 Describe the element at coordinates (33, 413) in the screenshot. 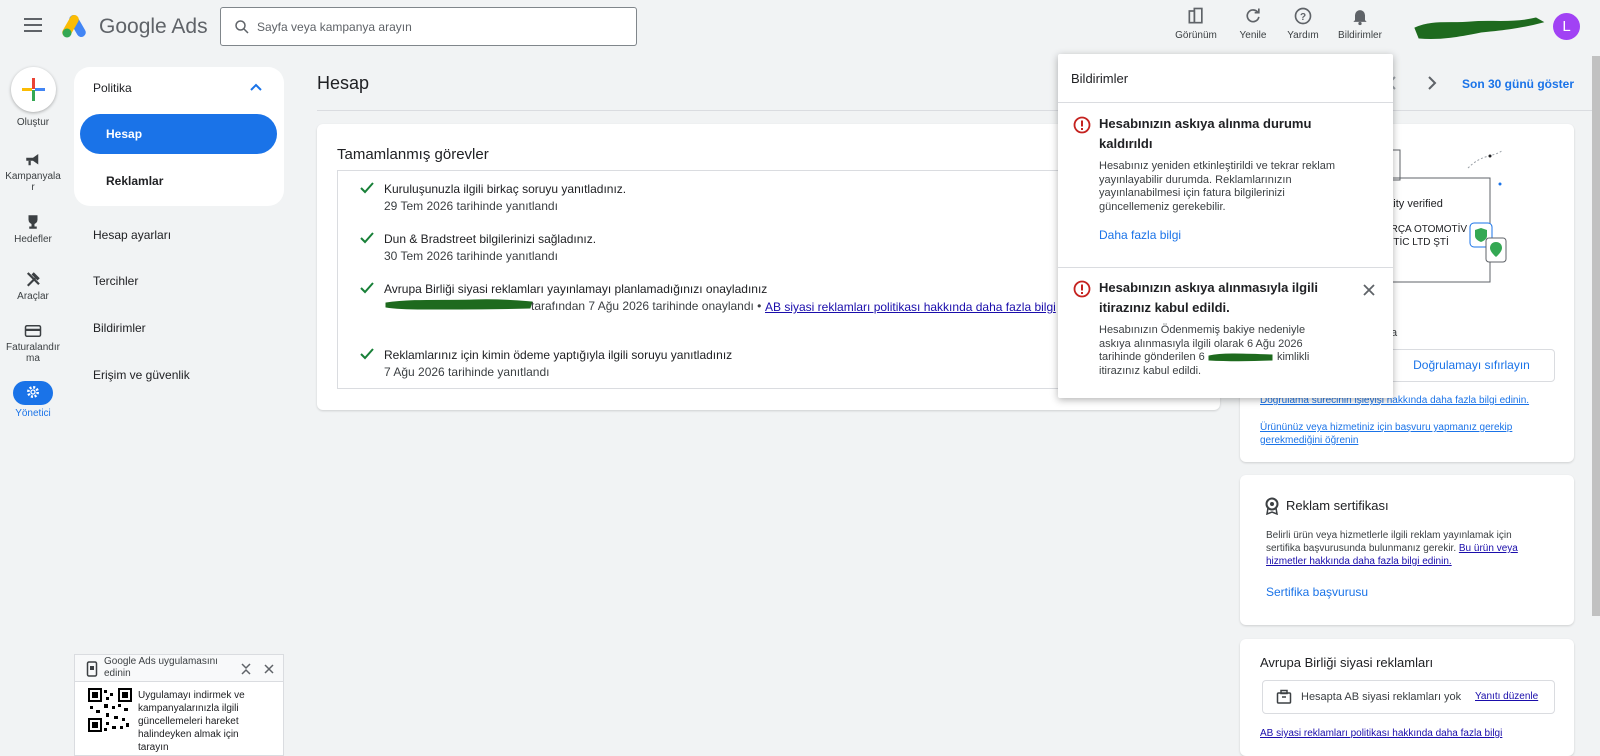

I see `rail-admin-label: Yönetici` at that location.